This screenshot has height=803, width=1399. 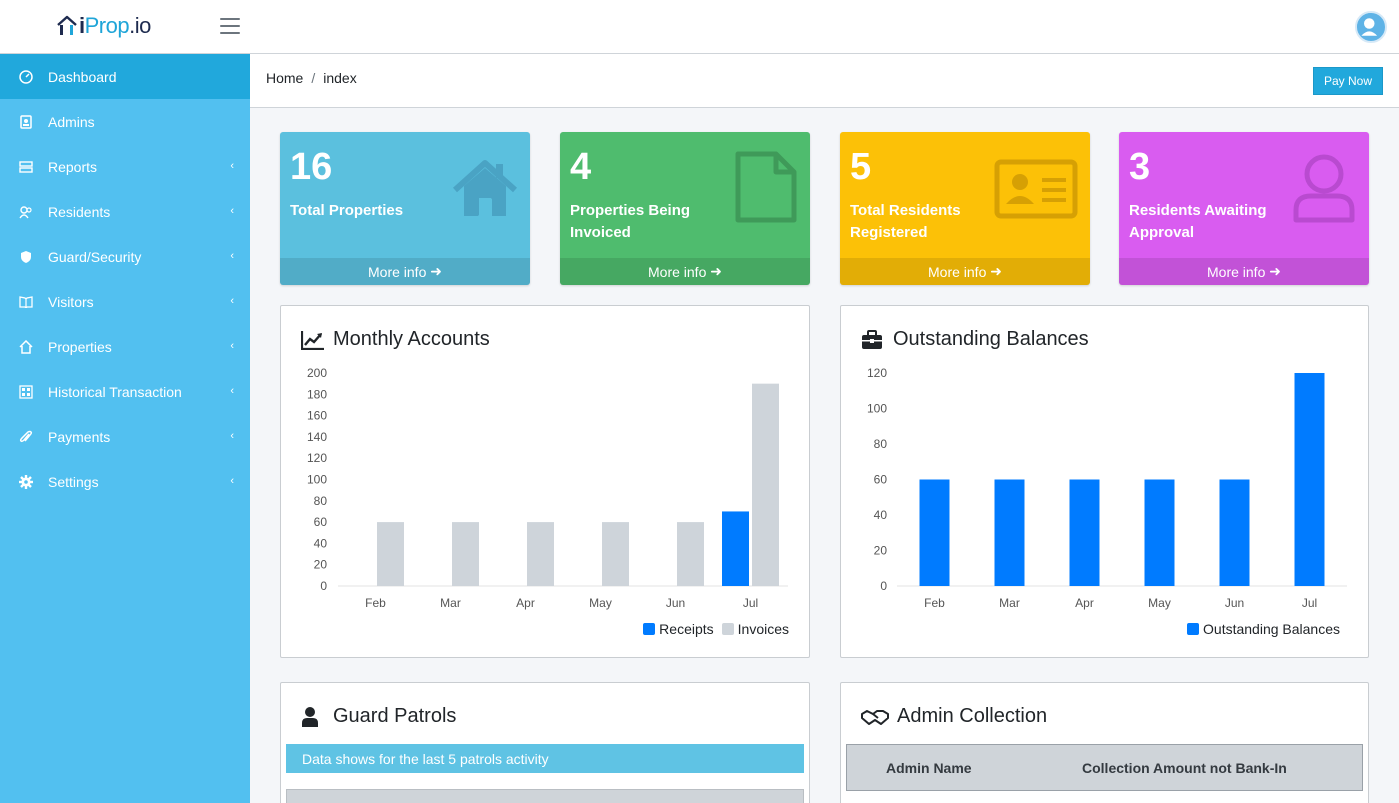 I want to click on sidebar-item-dashboard: Dashboard, so click(x=125, y=76).